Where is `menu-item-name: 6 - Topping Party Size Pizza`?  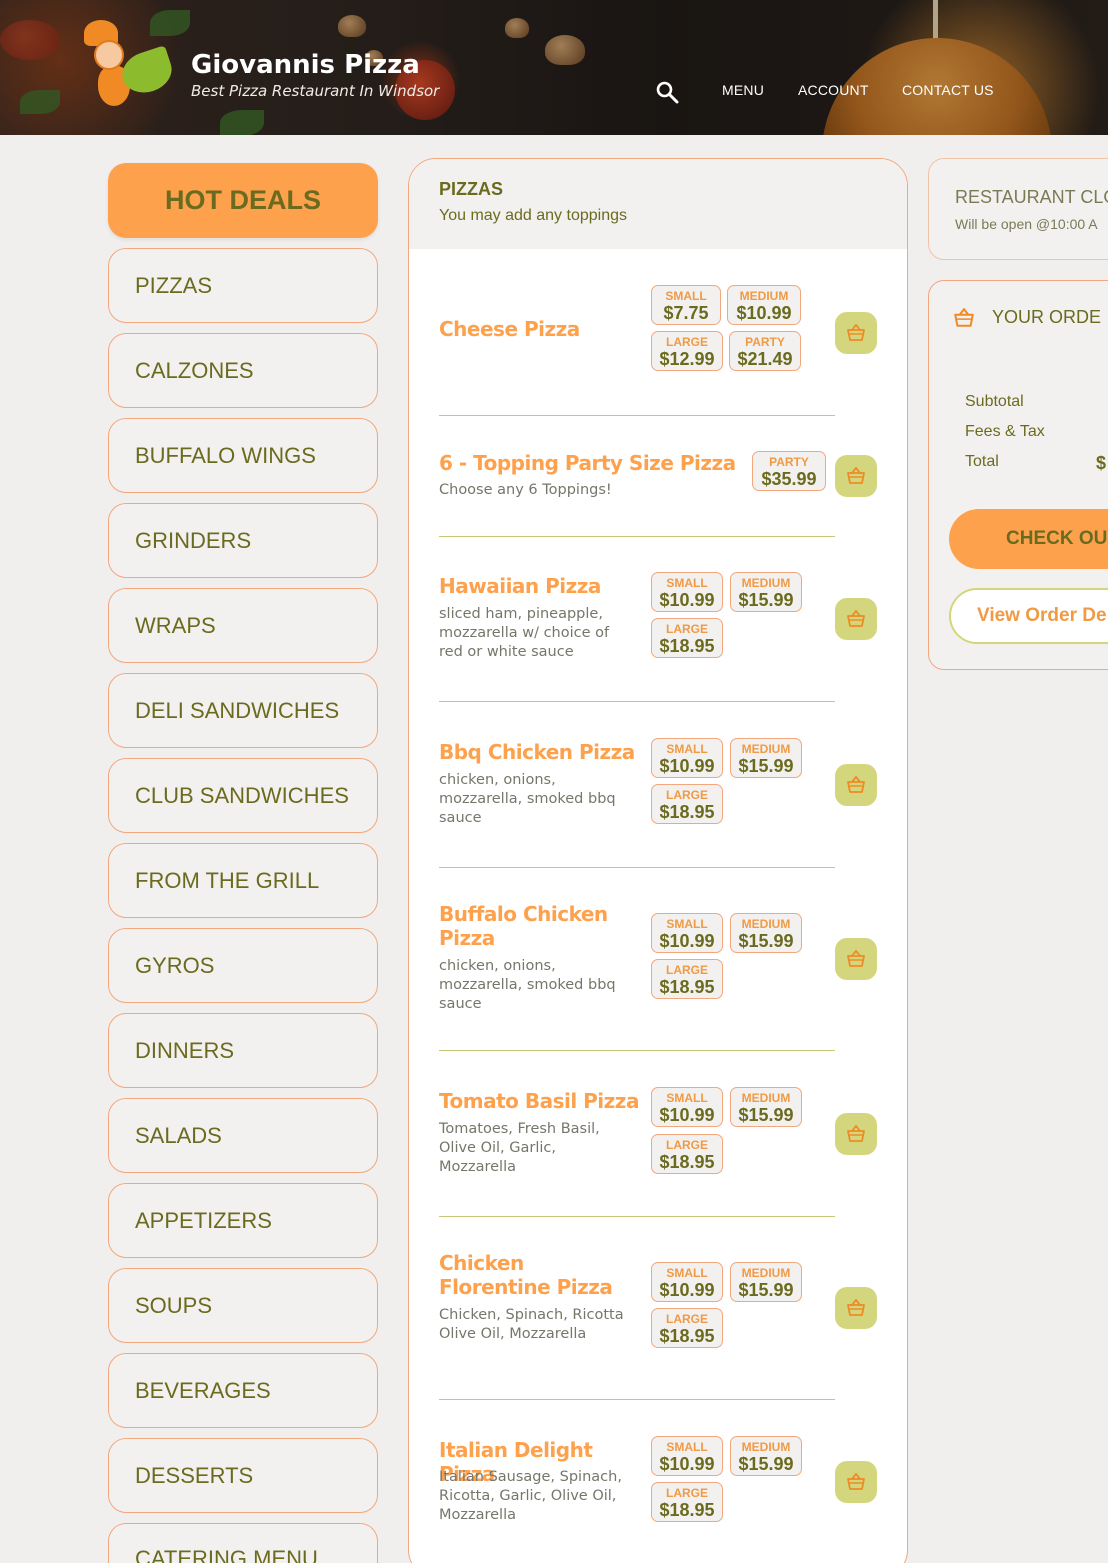 menu-item-name: 6 - Topping Party Size Pizza is located at coordinates (594, 463).